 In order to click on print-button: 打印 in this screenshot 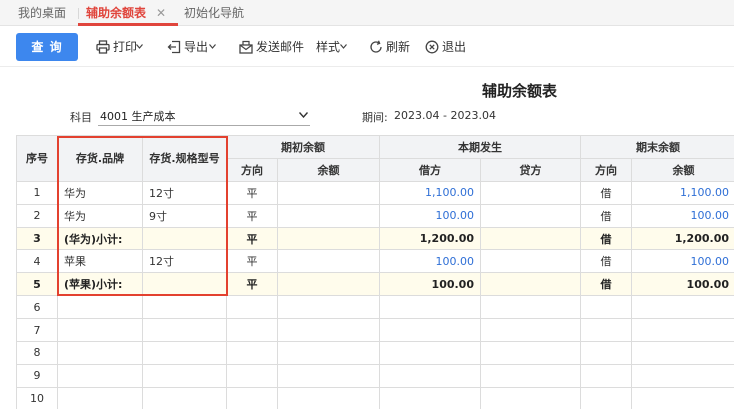, I will do `click(122, 47)`.